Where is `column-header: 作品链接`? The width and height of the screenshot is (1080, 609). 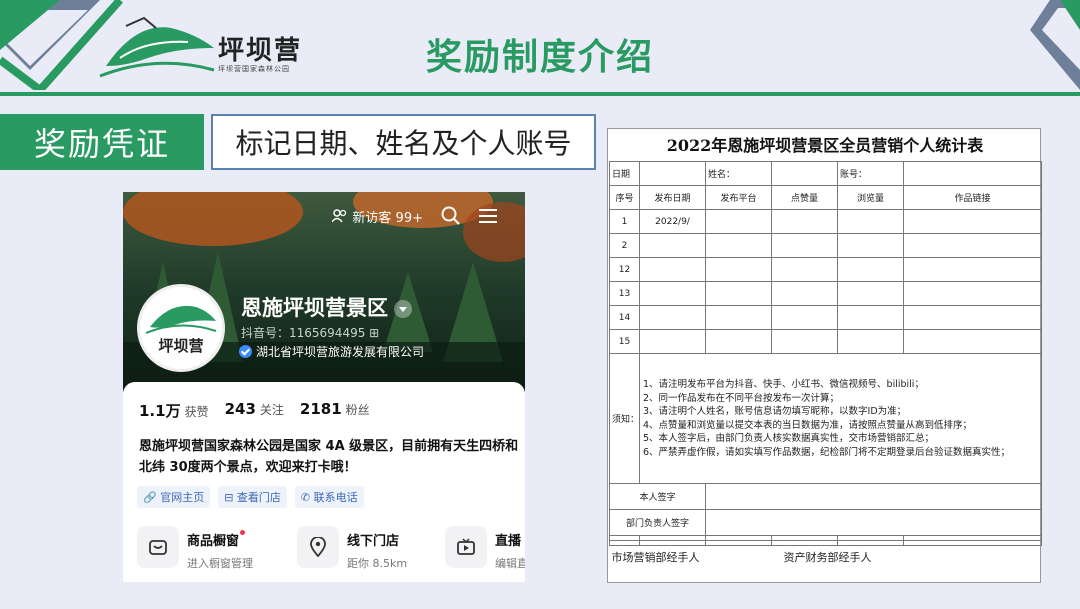 column-header: 作品链接 is located at coordinates (972, 197).